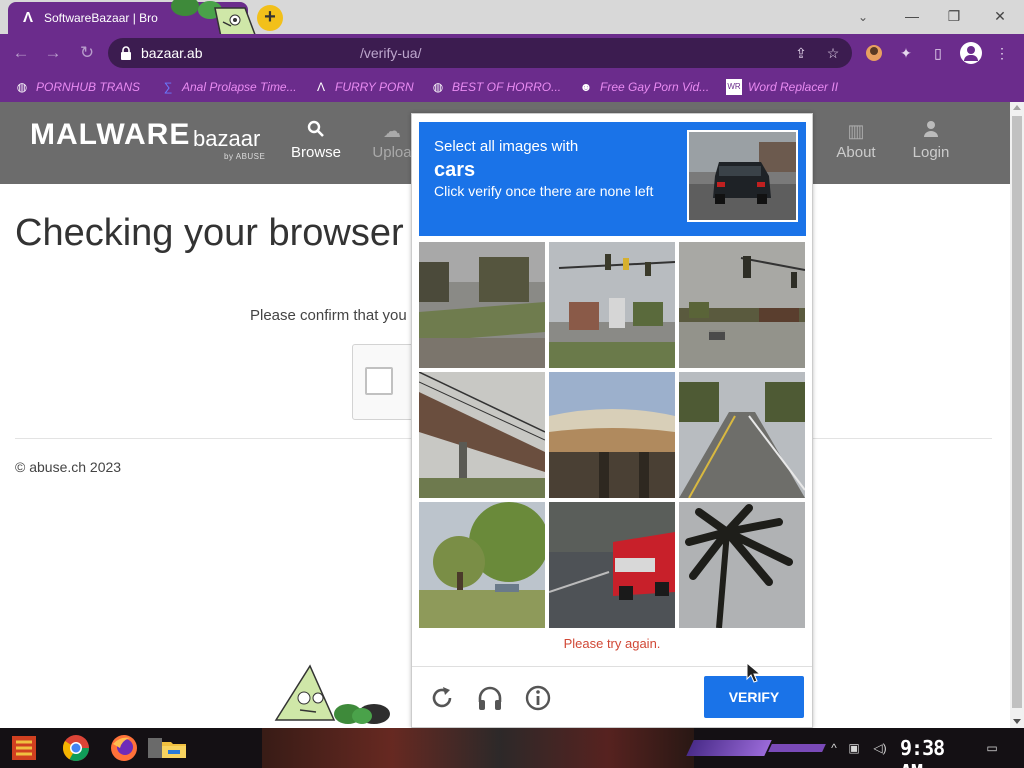  What do you see at coordinates (854, 748) in the screenshot?
I see `network-icon: ▣` at bounding box center [854, 748].